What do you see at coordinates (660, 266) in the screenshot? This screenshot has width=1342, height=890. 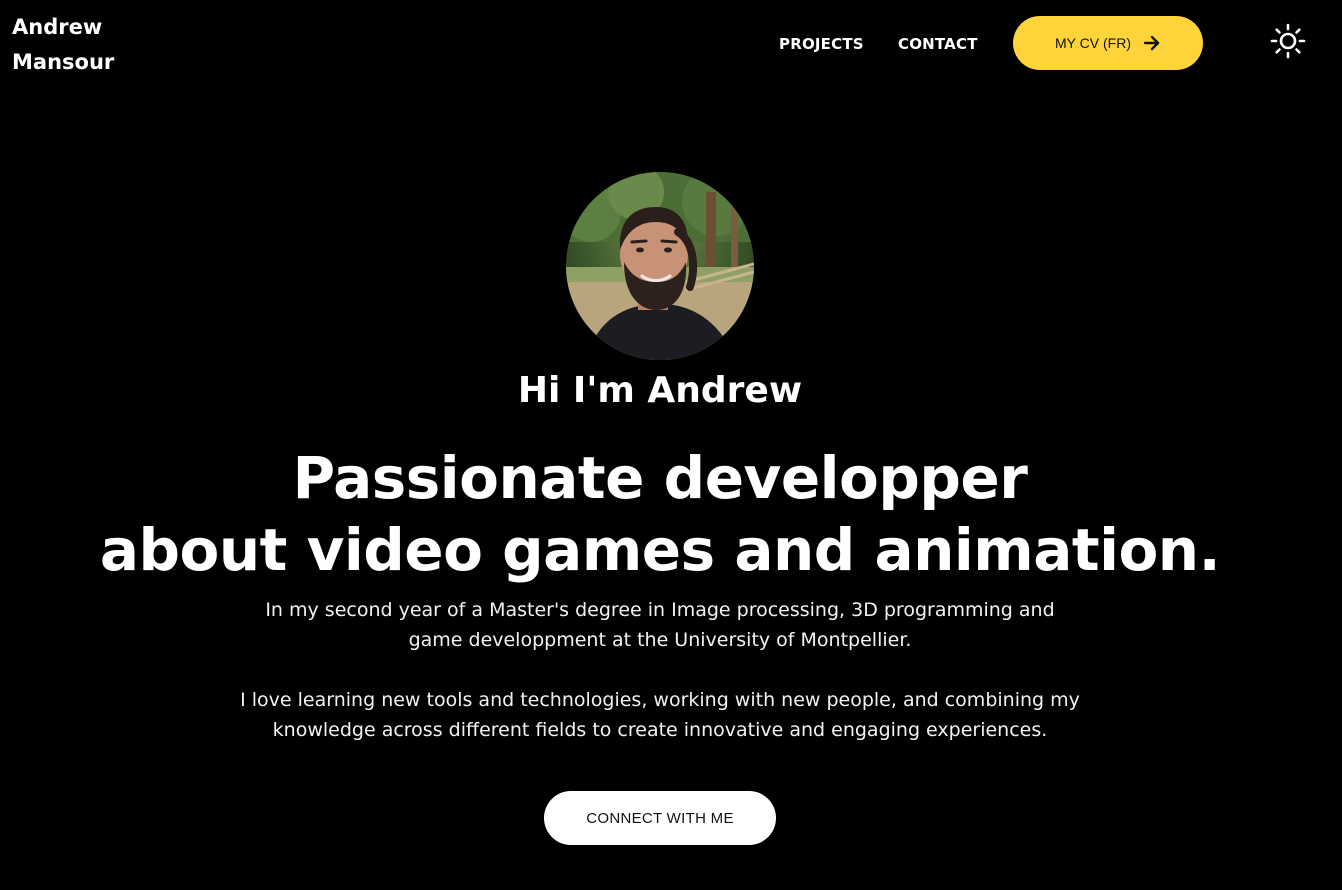 I see `profile-avatar` at bounding box center [660, 266].